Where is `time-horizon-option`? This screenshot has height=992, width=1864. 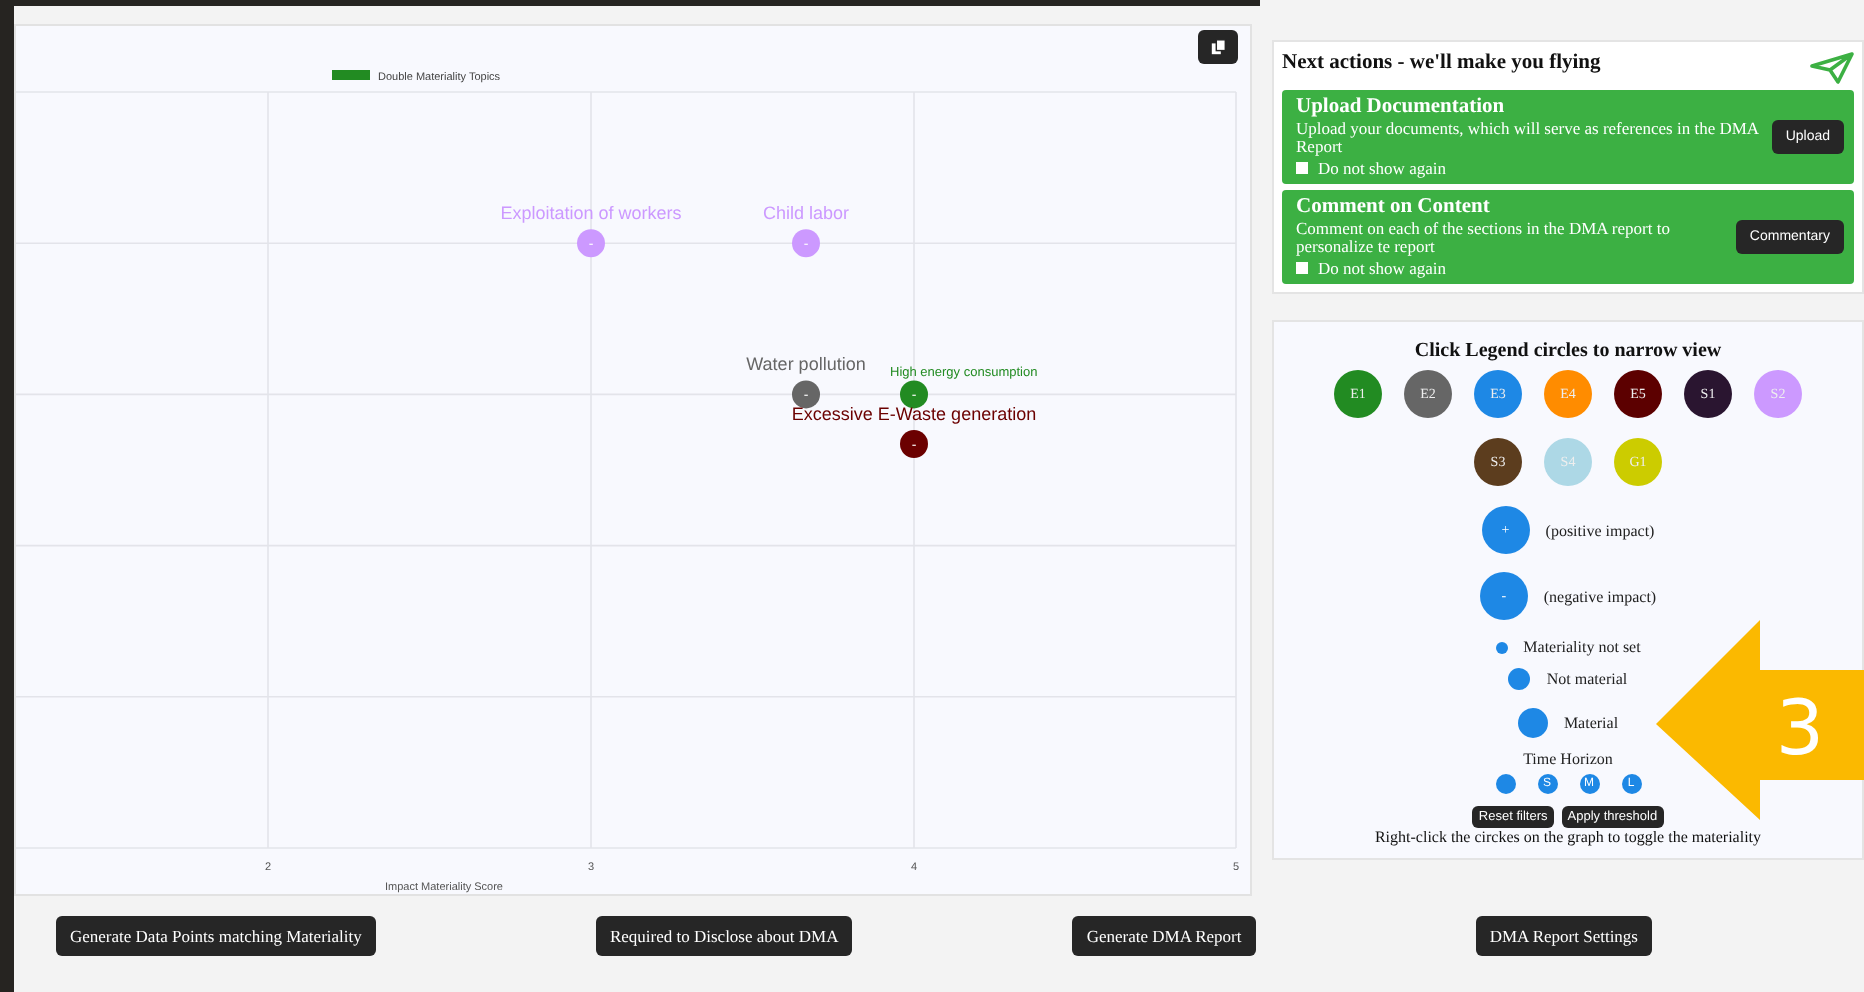
time-horizon-option is located at coordinates (1505, 784).